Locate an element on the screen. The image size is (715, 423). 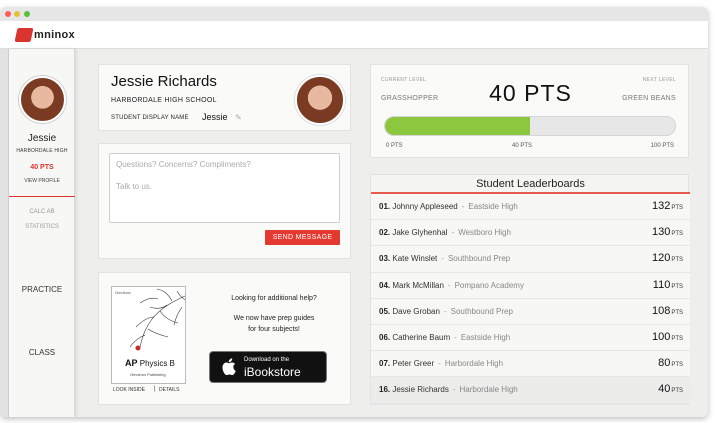
sidebar-edge is located at coordinates (4, 233).